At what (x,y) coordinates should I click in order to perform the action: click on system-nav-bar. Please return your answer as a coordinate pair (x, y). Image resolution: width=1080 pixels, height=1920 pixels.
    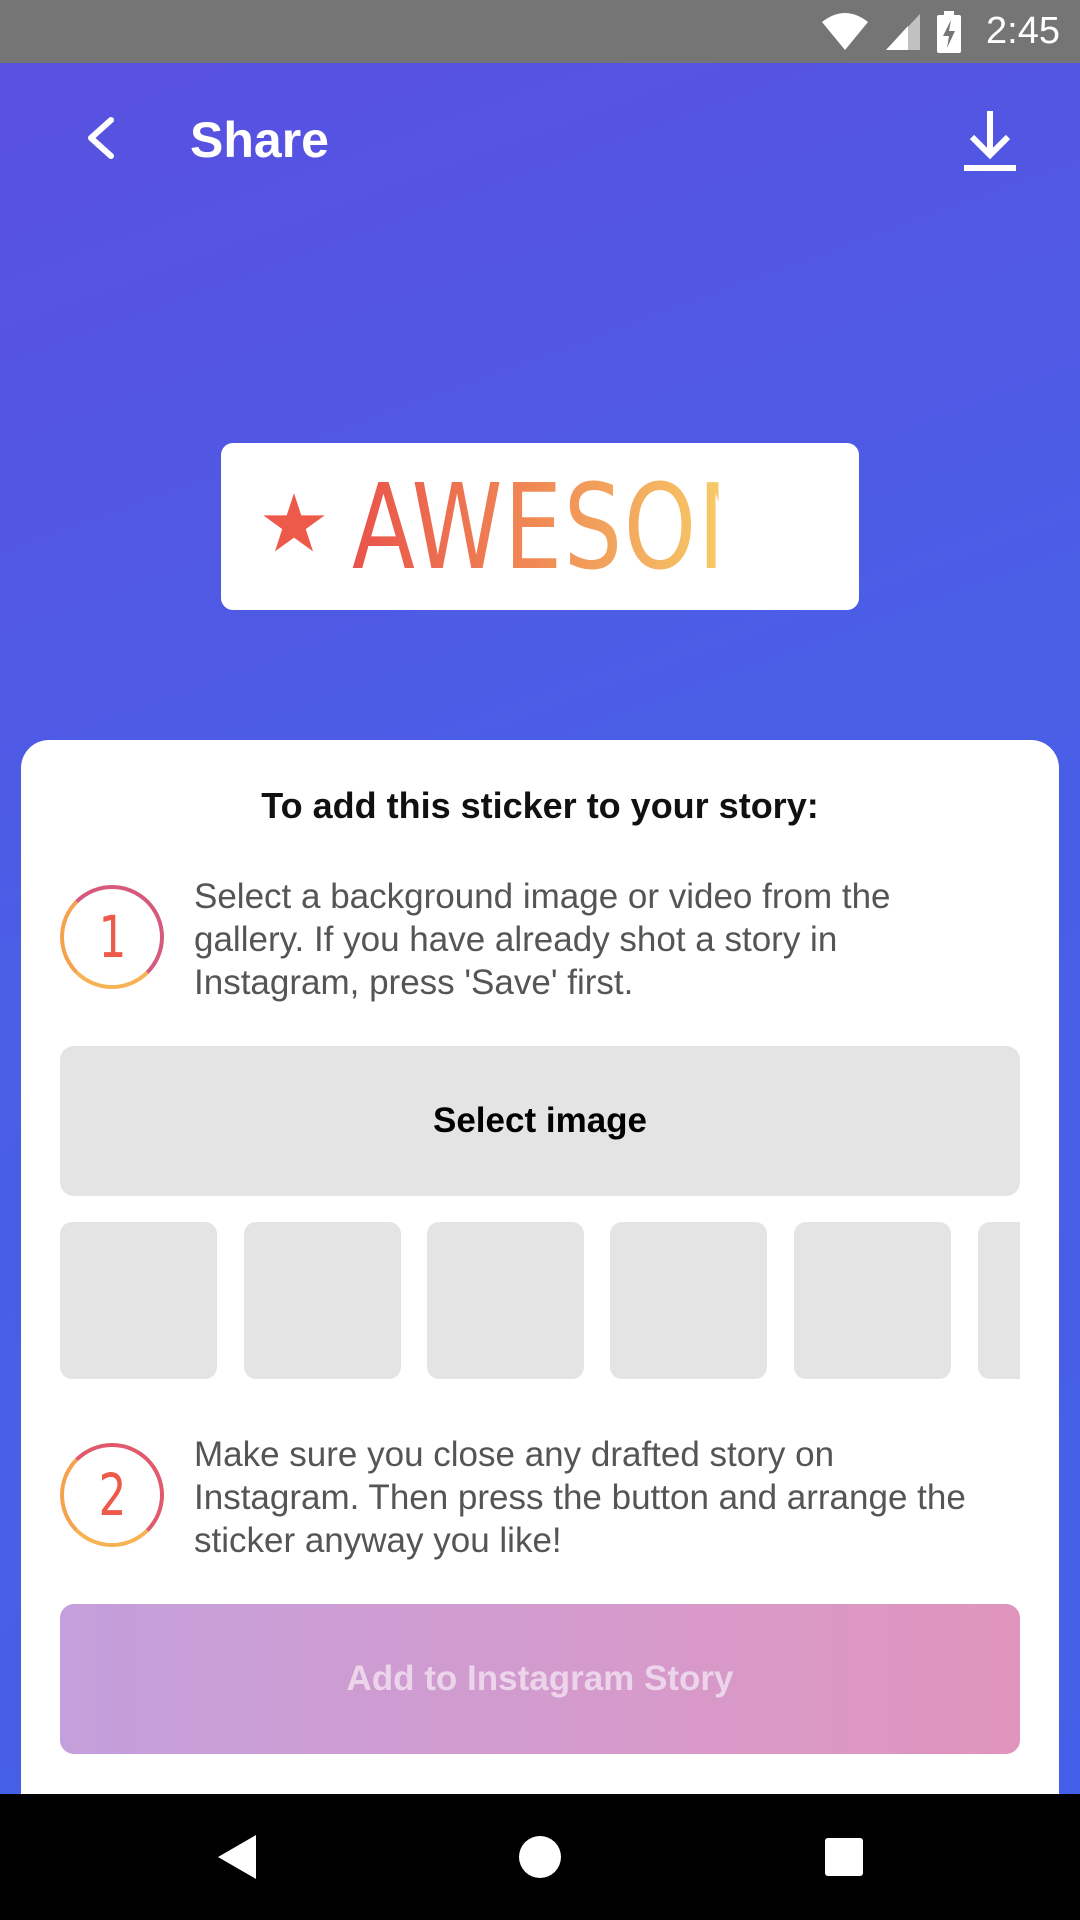
    Looking at the image, I should click on (540, 1857).